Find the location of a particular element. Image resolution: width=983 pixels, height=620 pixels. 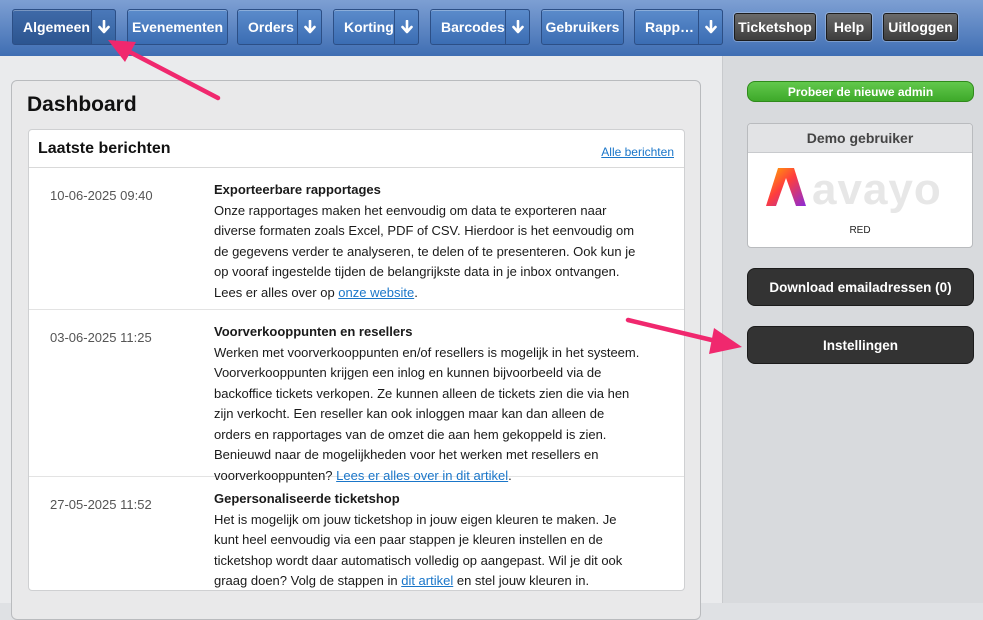

nav-barcodes-label: Barcodes is located at coordinates (473, 27).